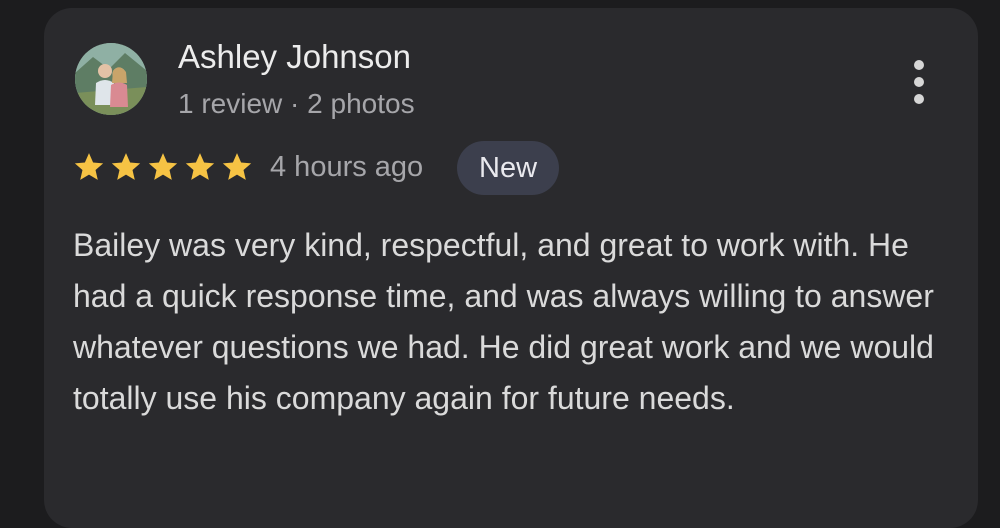 The width and height of the screenshot is (1000, 528). I want to click on more-options-icon, so click(919, 82).